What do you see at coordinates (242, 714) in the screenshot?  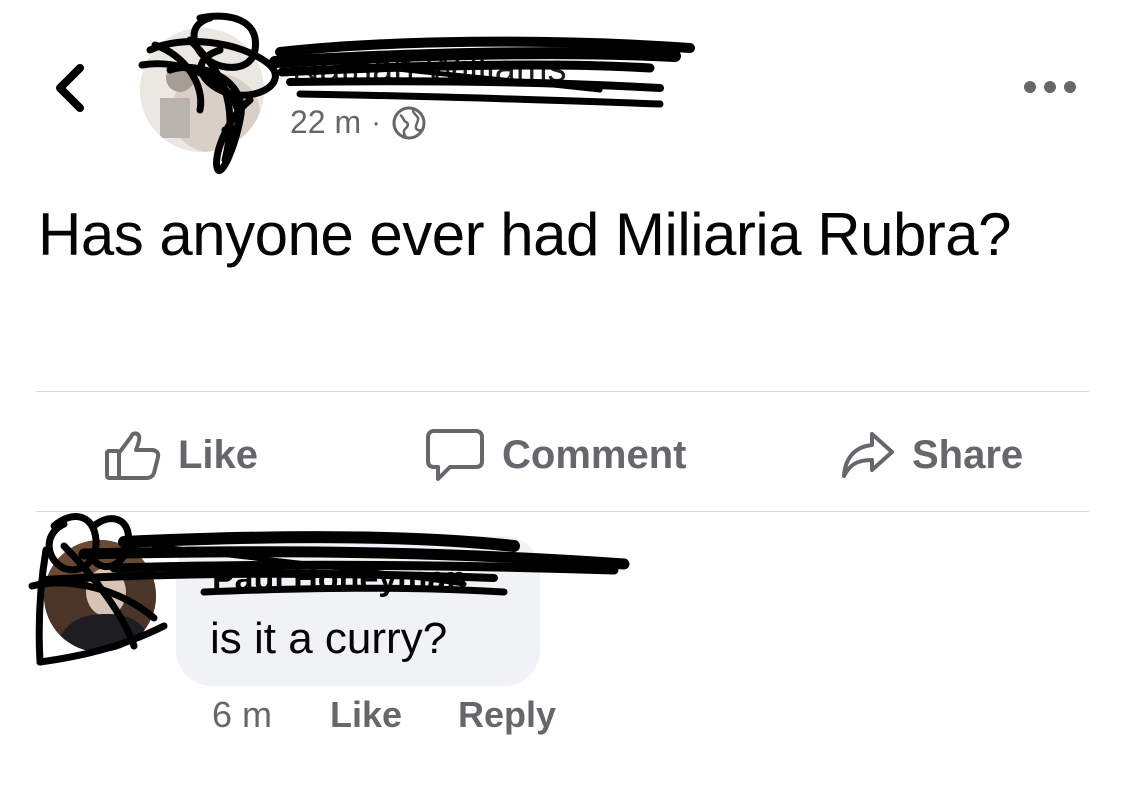 I see `comment-time: 6 m` at bounding box center [242, 714].